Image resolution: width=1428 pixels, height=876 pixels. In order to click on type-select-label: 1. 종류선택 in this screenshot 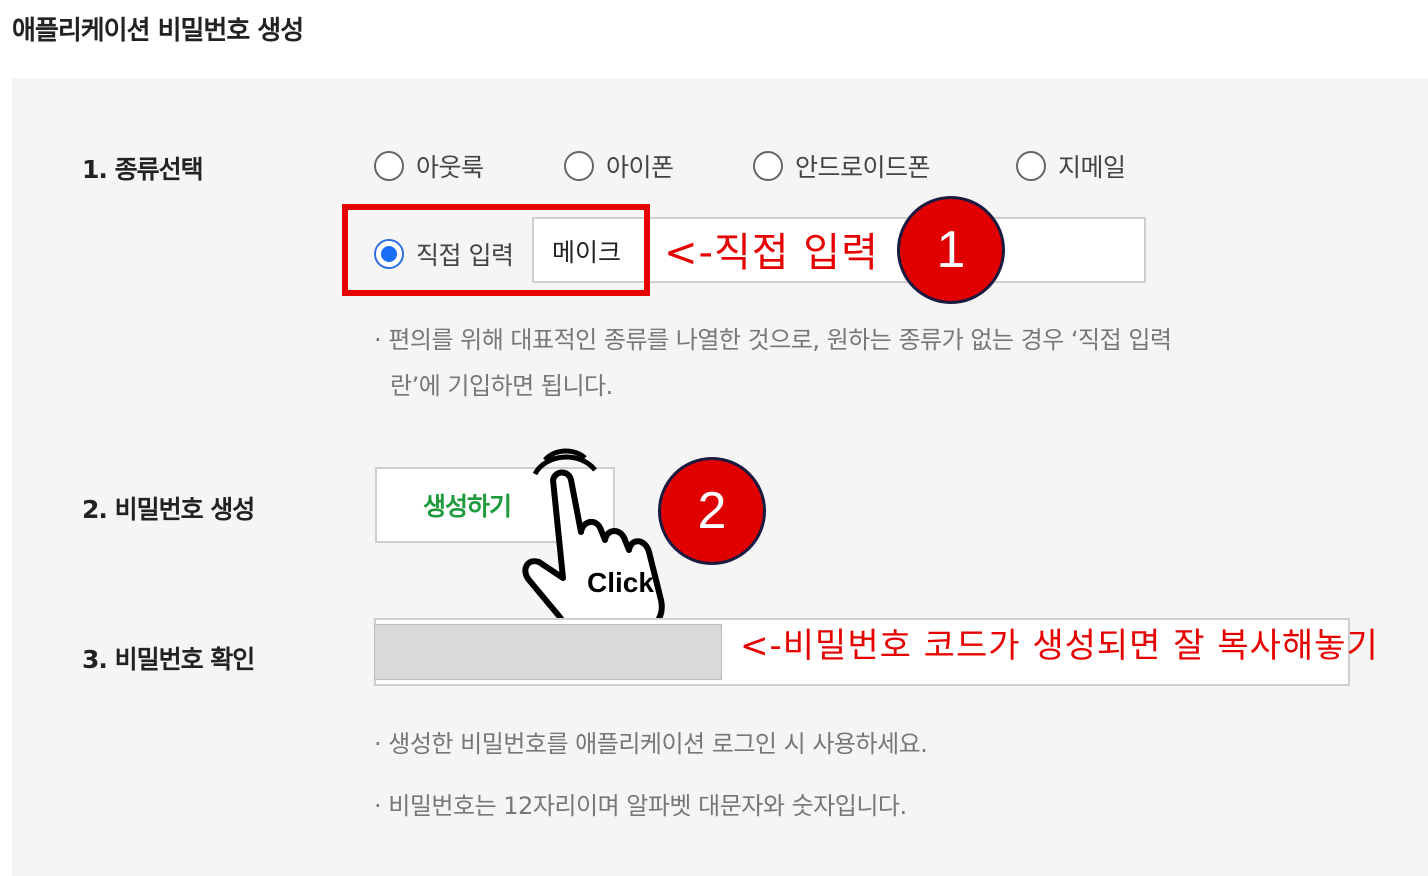, I will do `click(143, 169)`.